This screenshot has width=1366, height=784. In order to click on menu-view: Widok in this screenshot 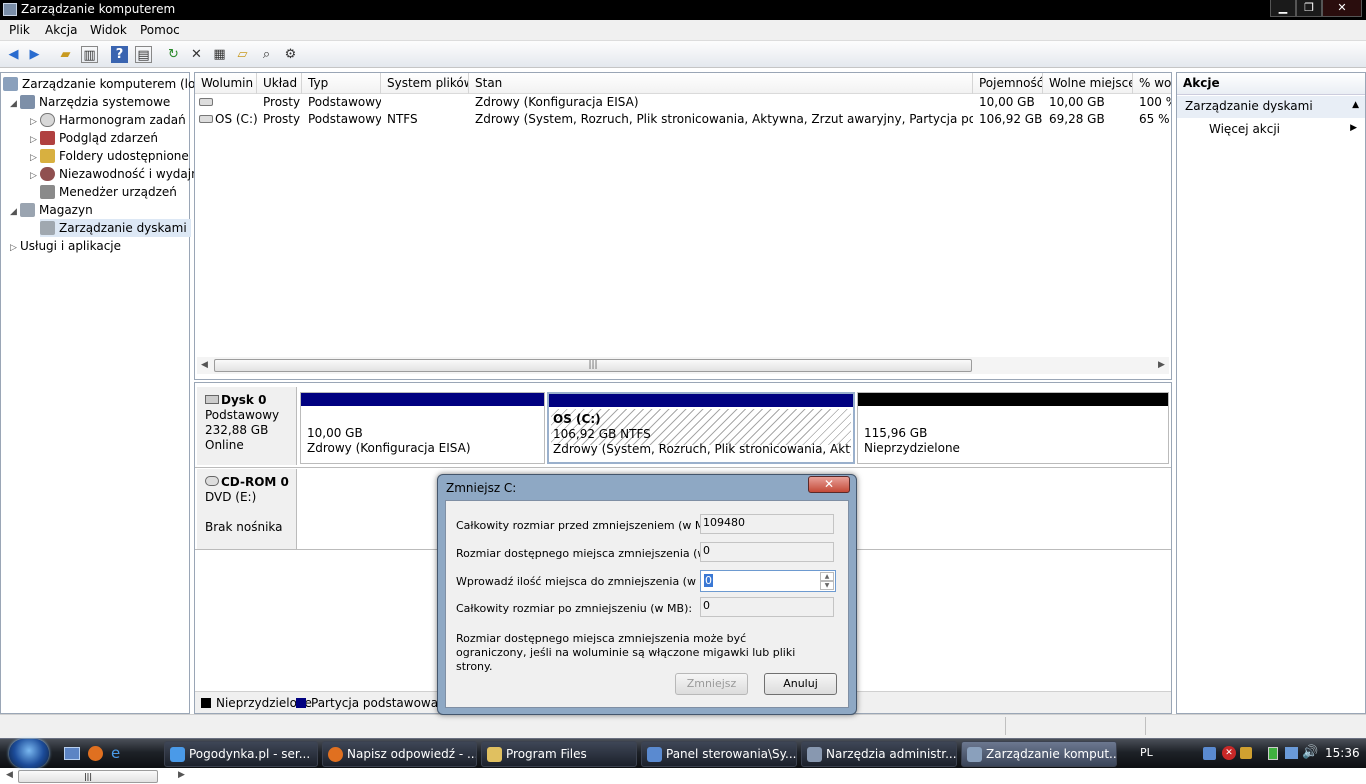, I will do `click(108, 30)`.